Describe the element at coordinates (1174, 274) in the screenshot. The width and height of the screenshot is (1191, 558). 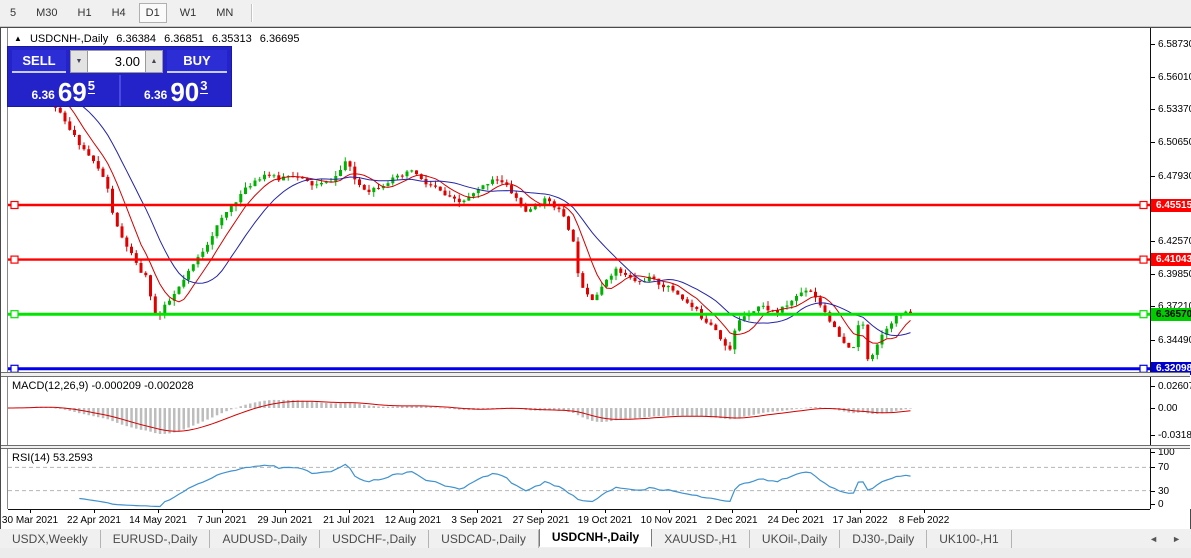
I see `price-tick-label: 6.39850` at that location.